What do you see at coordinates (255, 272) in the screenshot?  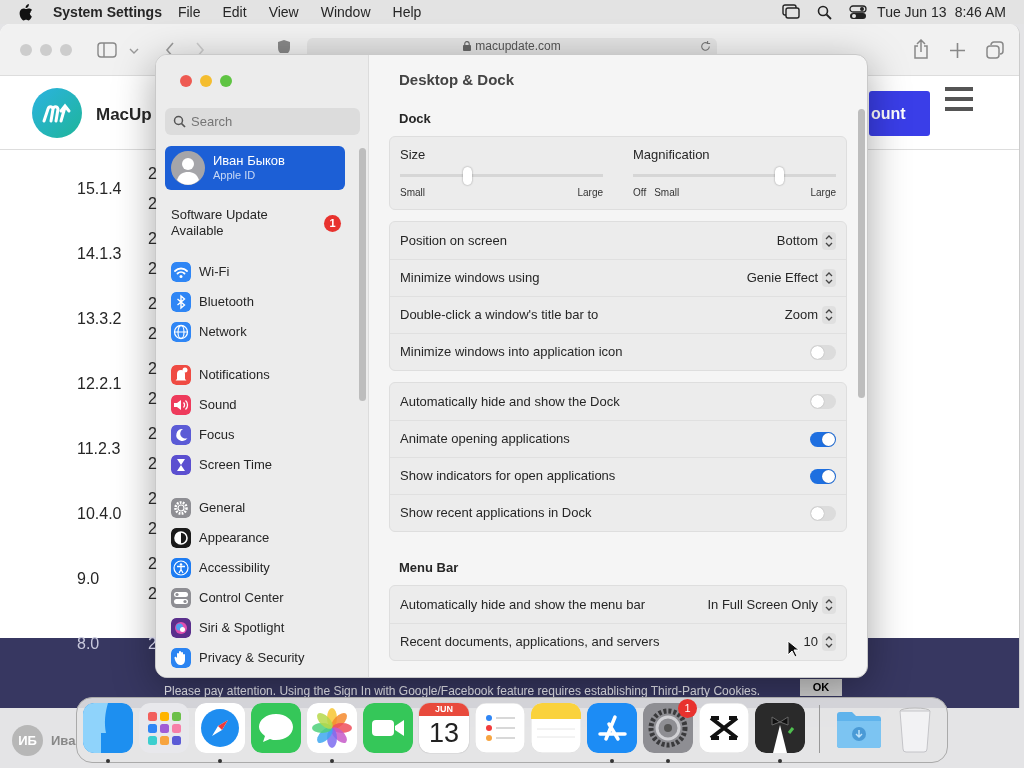 I see `sidebar-item: Wi-Fi` at bounding box center [255, 272].